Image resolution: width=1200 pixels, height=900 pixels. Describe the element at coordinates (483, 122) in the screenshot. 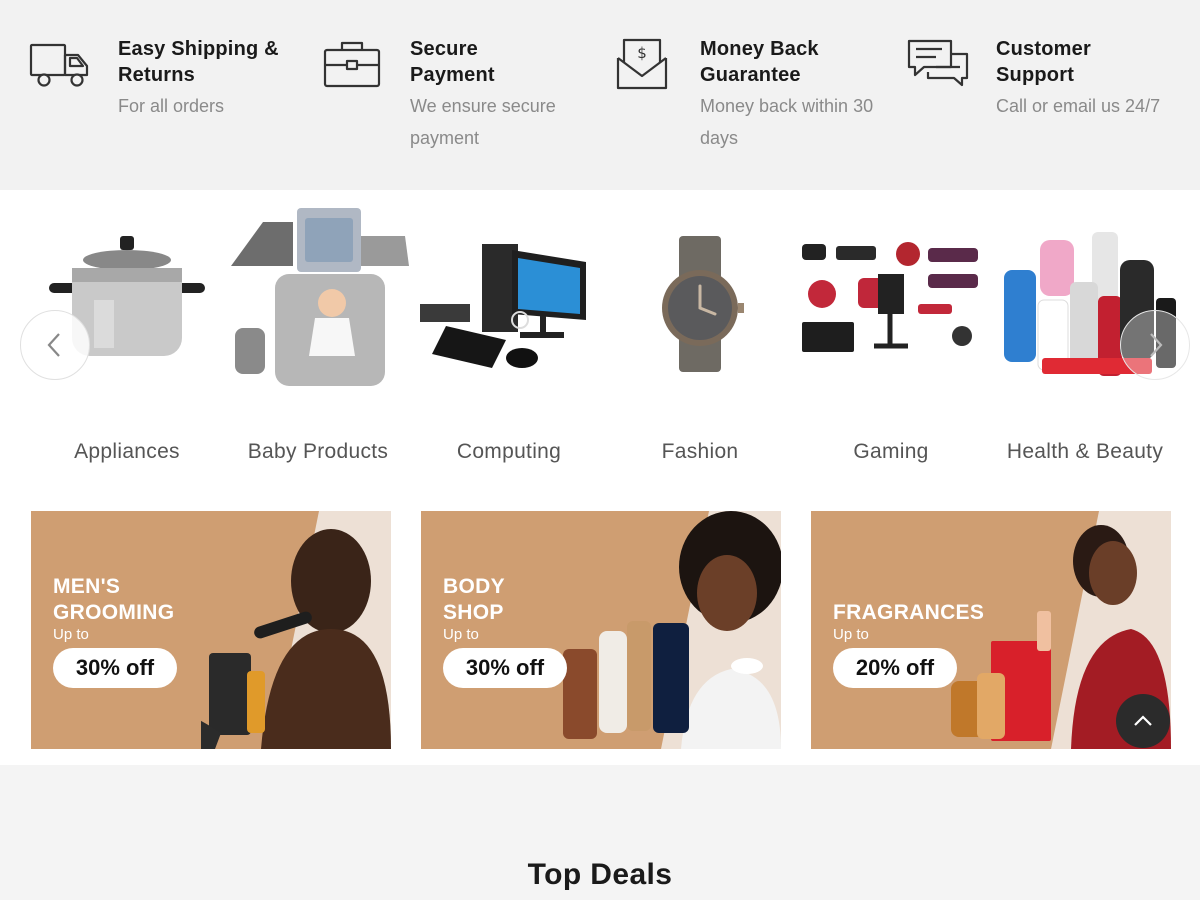

I see `feature-subtitle: We ensure secure payment` at that location.